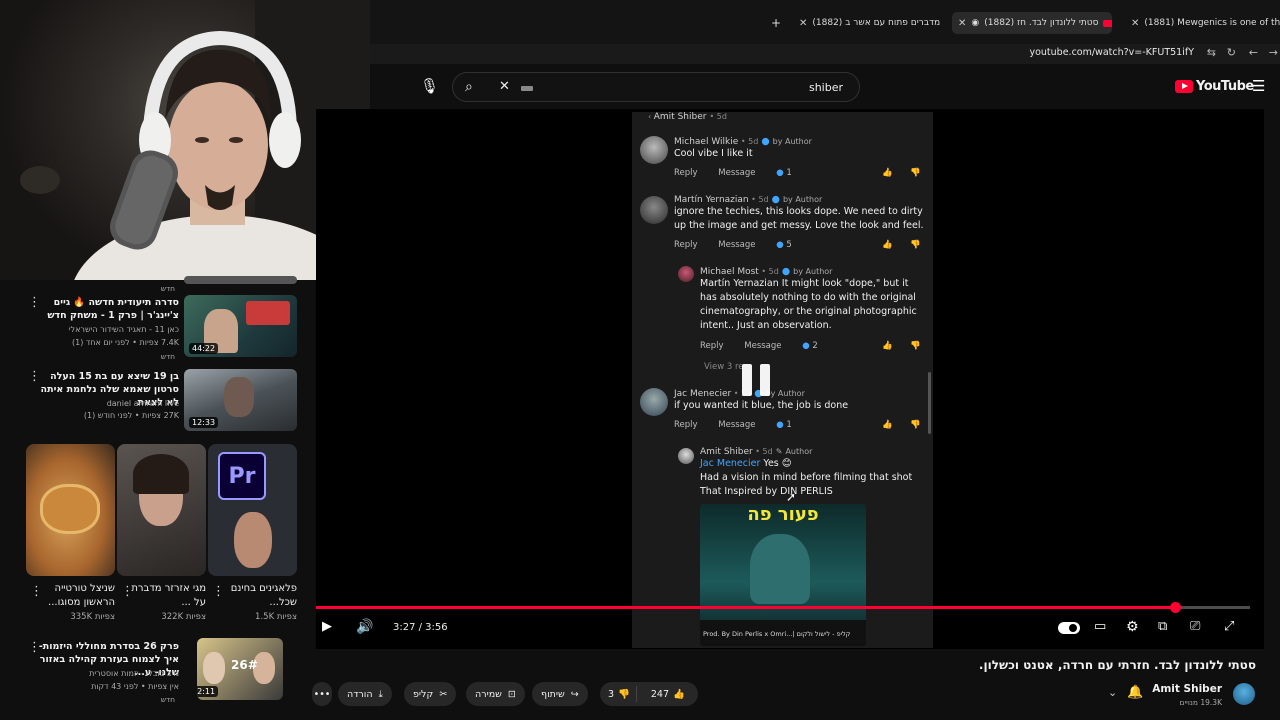 The height and width of the screenshot is (720, 1280). Describe the element at coordinates (469, 87) in the screenshot. I see `search-icon: ⌕` at that location.